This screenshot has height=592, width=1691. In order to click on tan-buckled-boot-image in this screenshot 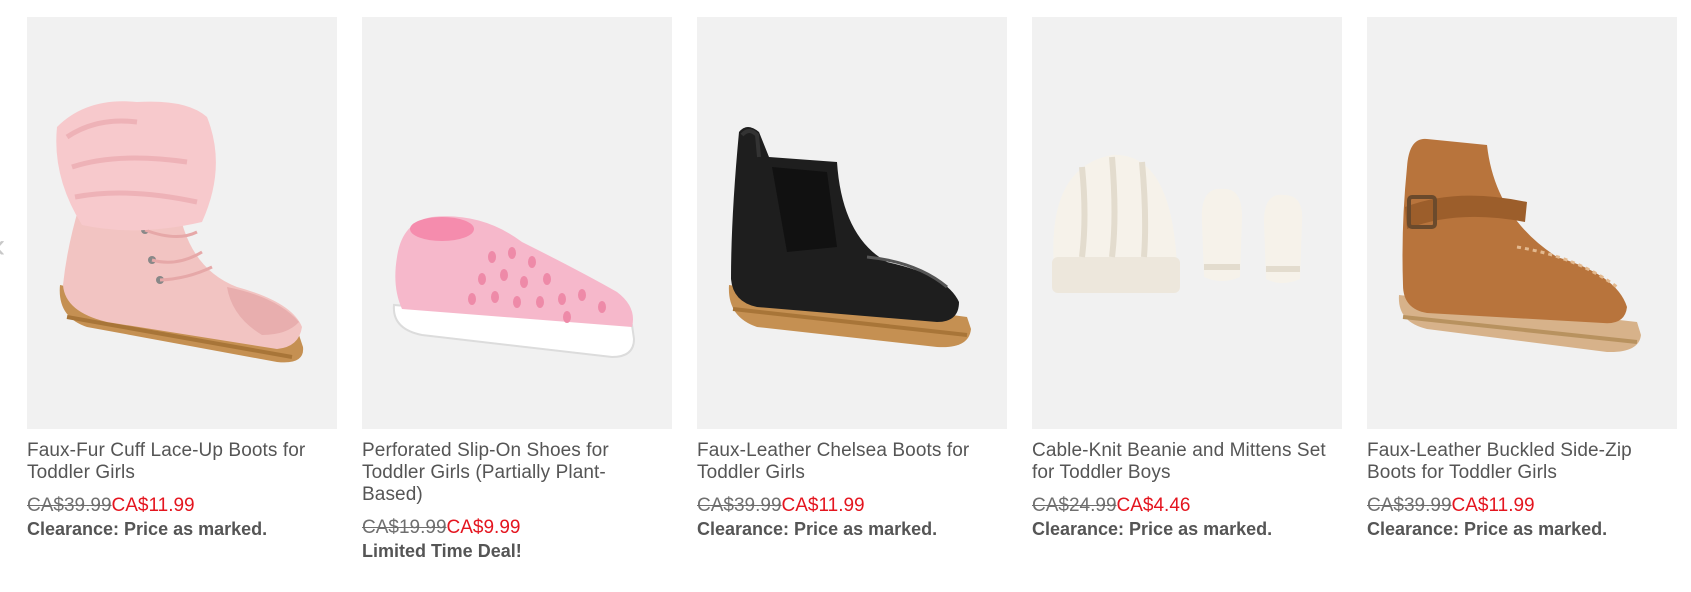, I will do `click(1519, 245)`.